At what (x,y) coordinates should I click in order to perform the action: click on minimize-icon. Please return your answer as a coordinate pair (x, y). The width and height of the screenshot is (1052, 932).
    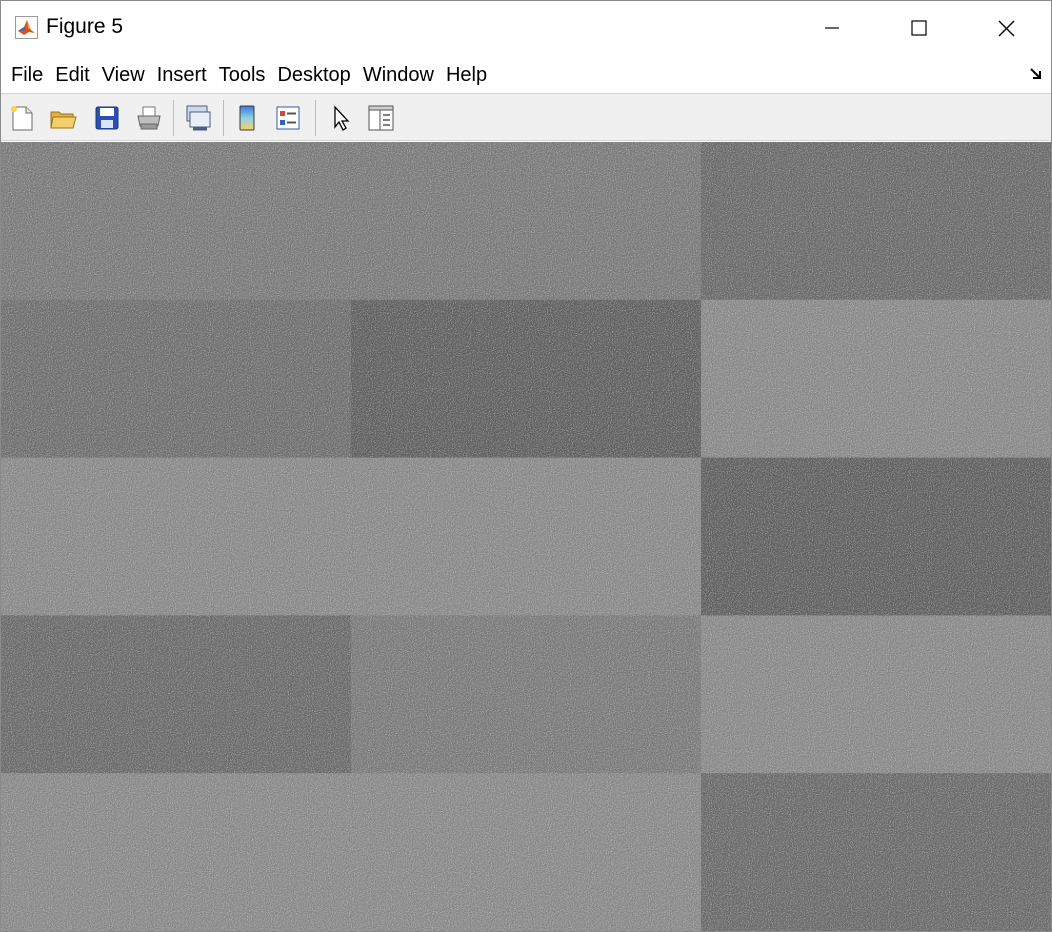
    Looking at the image, I should click on (832, 28).